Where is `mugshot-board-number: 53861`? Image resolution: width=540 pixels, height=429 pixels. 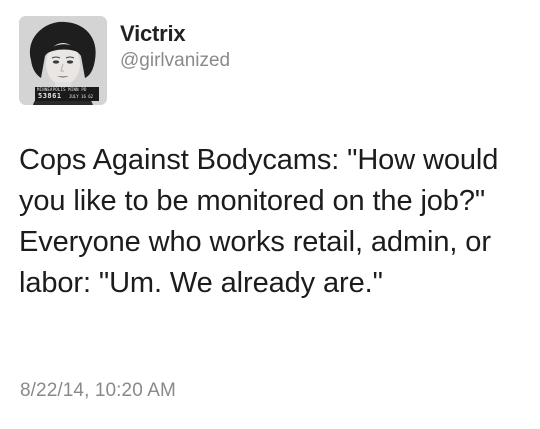
mugshot-board-number: 53861 is located at coordinates (50, 96).